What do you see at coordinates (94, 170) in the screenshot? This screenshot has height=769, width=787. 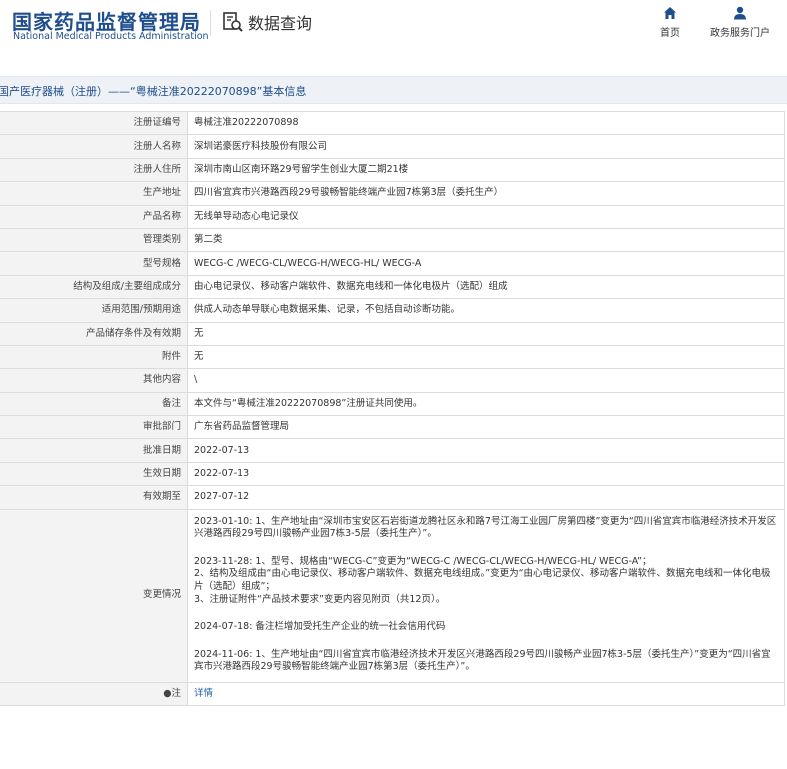 I see `row-label: 注册人住所` at bounding box center [94, 170].